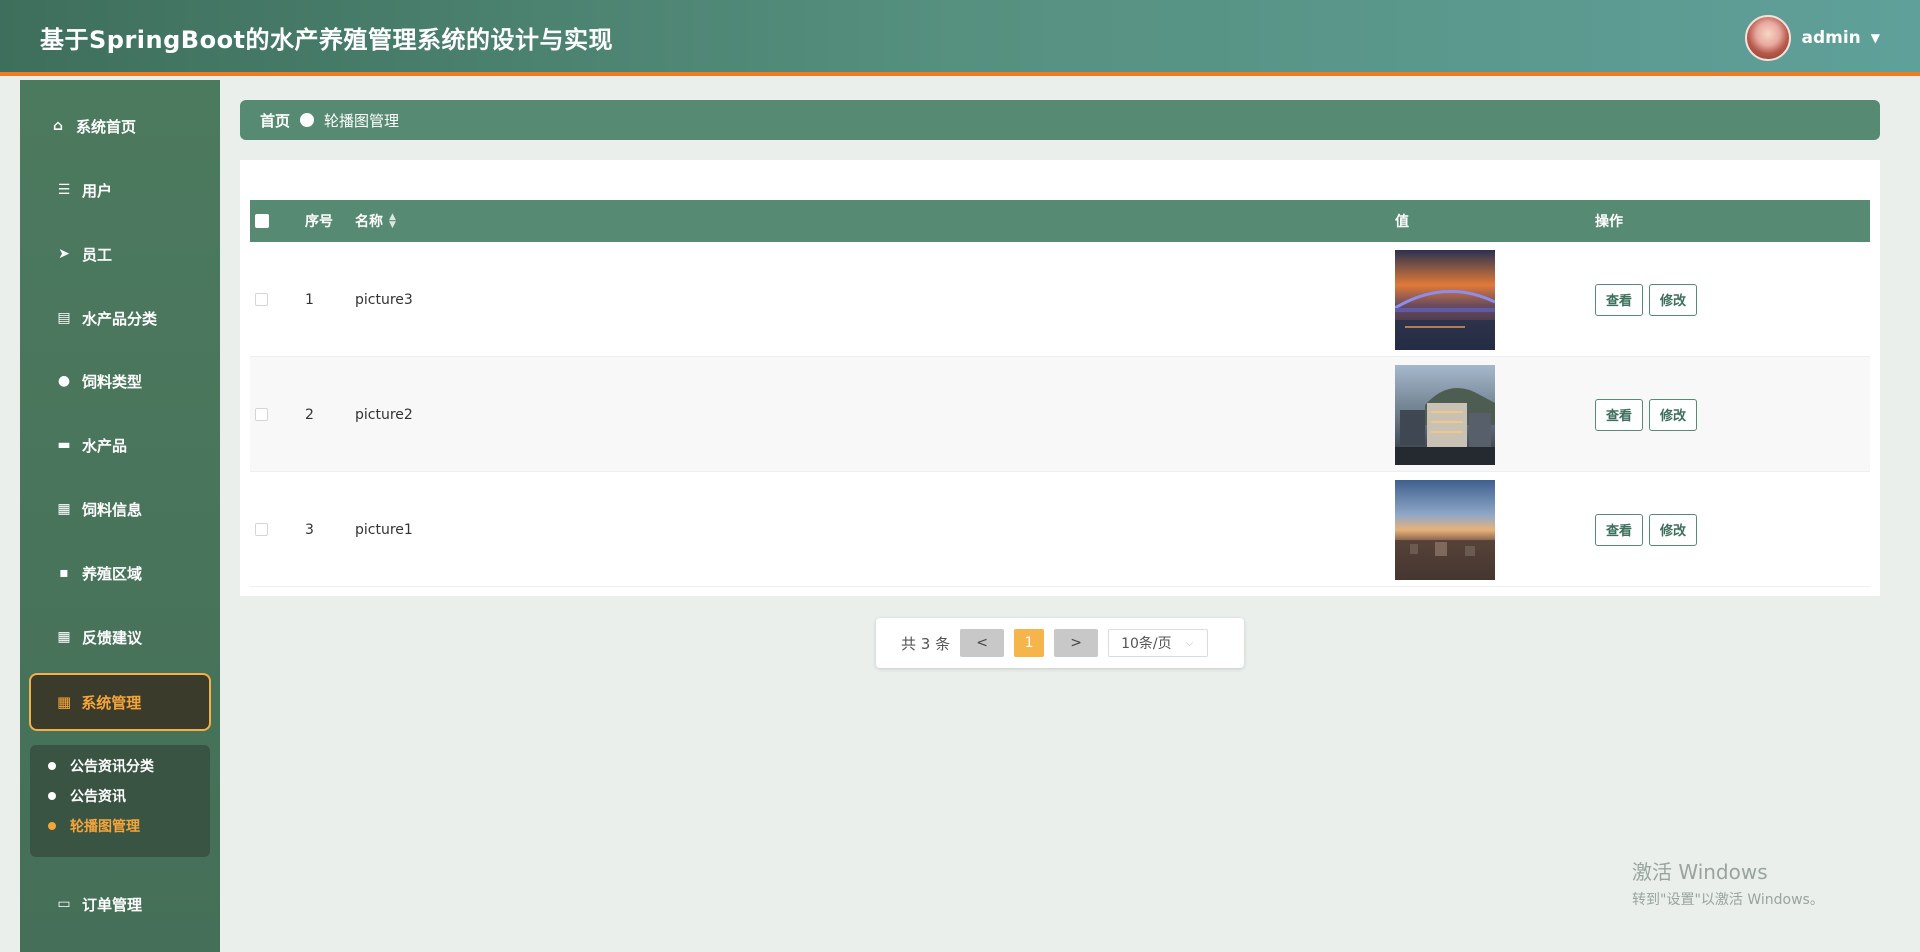 The height and width of the screenshot is (952, 1920). I want to click on sidebar-item-feed-info: ▦ 饲料信息, so click(99, 509).